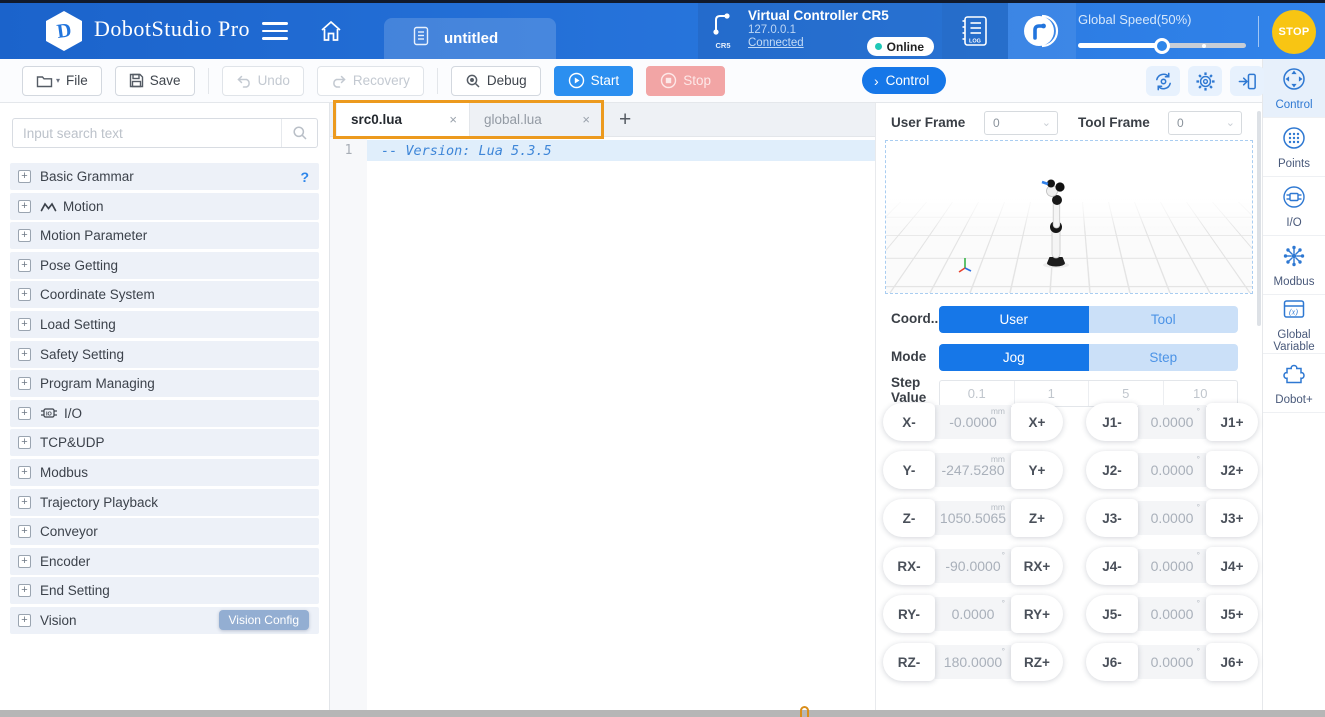  I want to click on j1-plus-button: J1+, so click(1232, 422).